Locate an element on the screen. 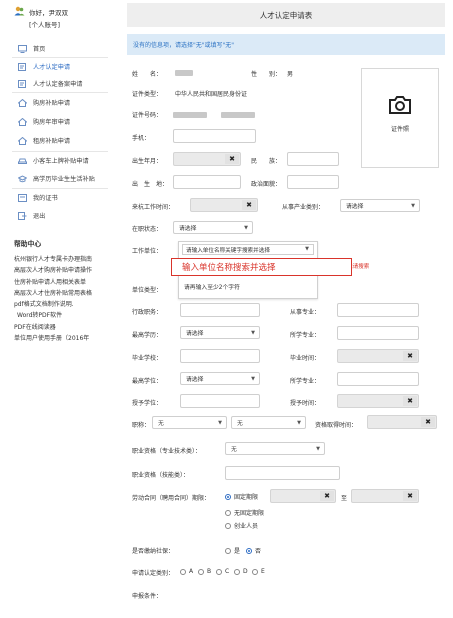 The width and height of the screenshot is (453, 618). category-d-radio: D is located at coordinates (241, 571).